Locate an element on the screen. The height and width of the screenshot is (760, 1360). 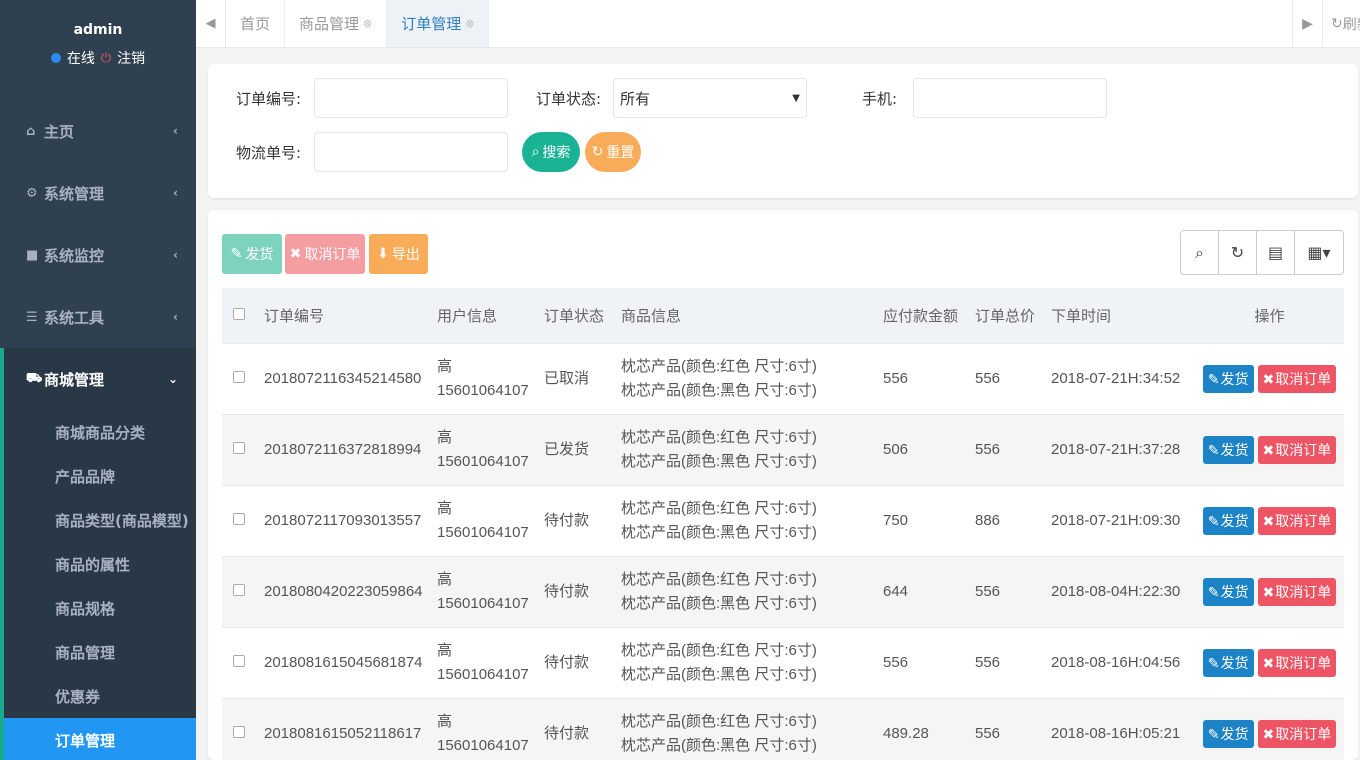
tab-orders: 订单管理 ⊗ is located at coordinates (438, 23).